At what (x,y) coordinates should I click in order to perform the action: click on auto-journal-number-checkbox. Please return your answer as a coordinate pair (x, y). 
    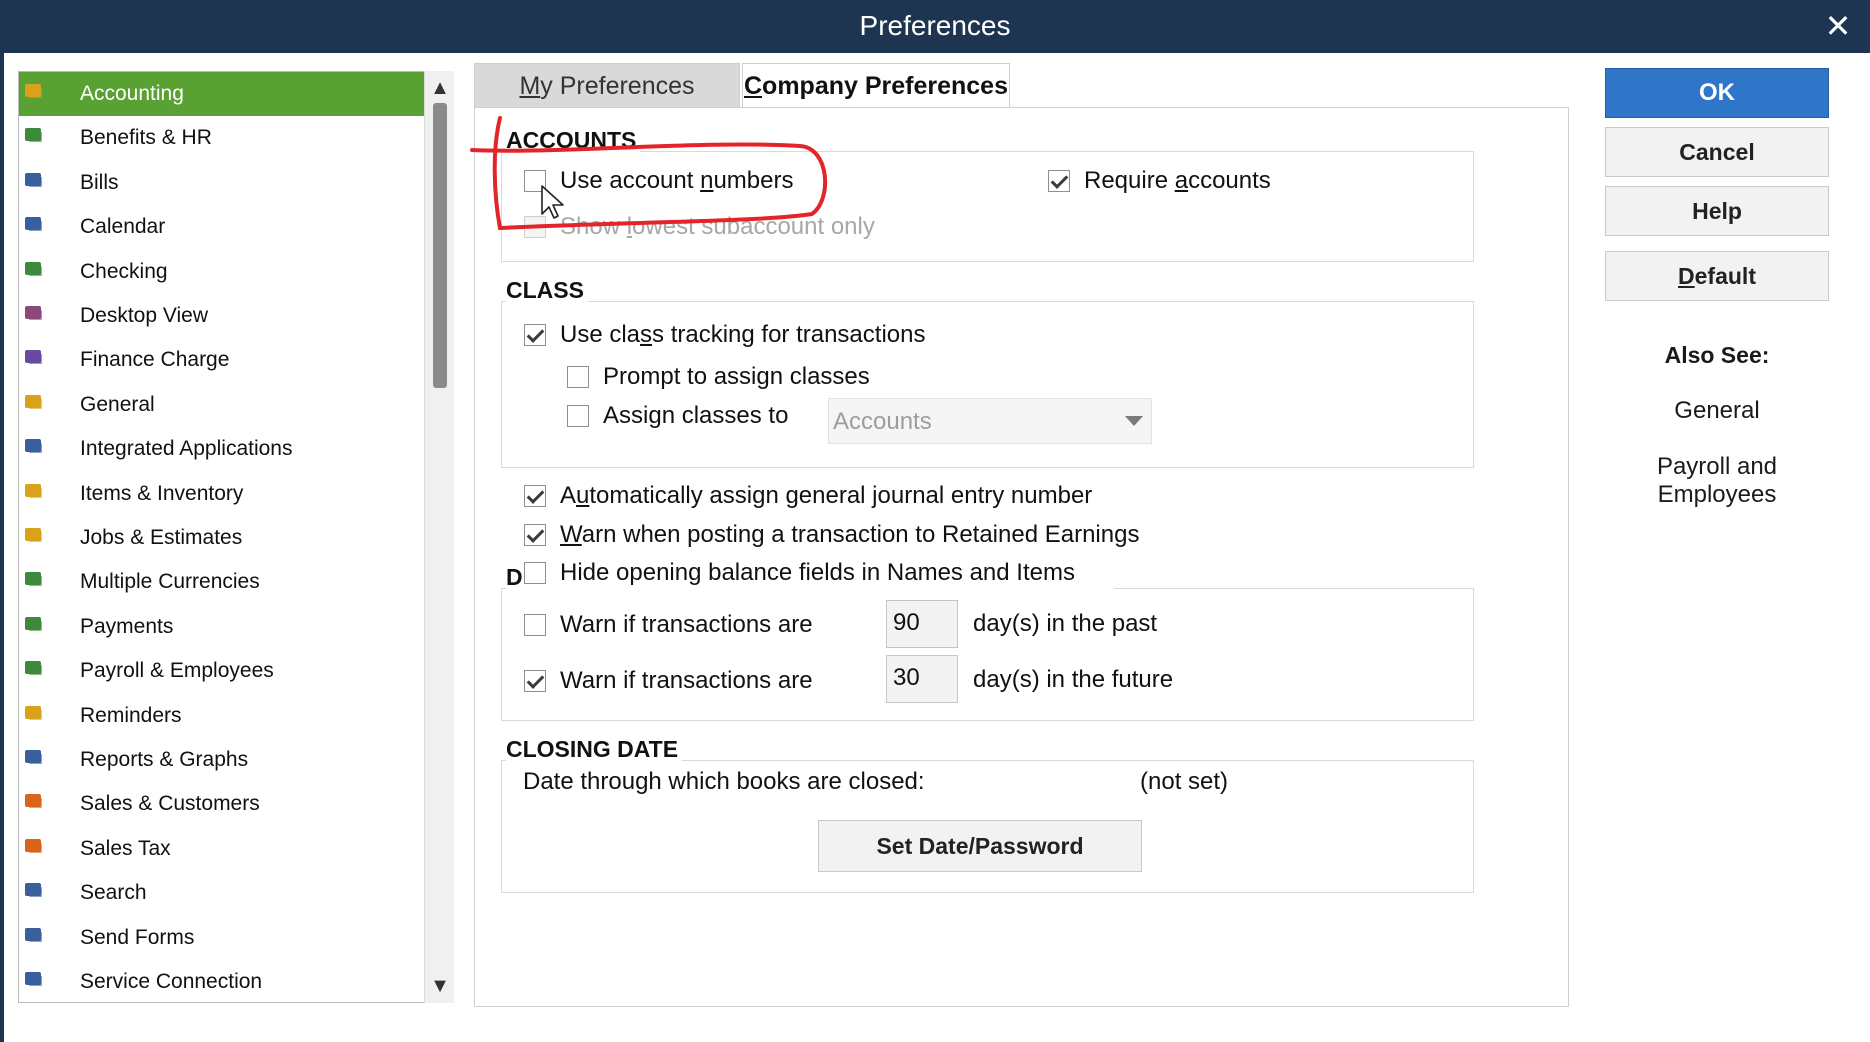
    Looking at the image, I should click on (535, 496).